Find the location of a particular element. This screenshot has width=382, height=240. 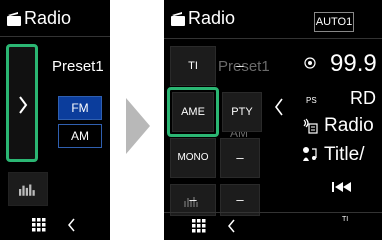

preset-label: Preset1 is located at coordinates (78, 66).